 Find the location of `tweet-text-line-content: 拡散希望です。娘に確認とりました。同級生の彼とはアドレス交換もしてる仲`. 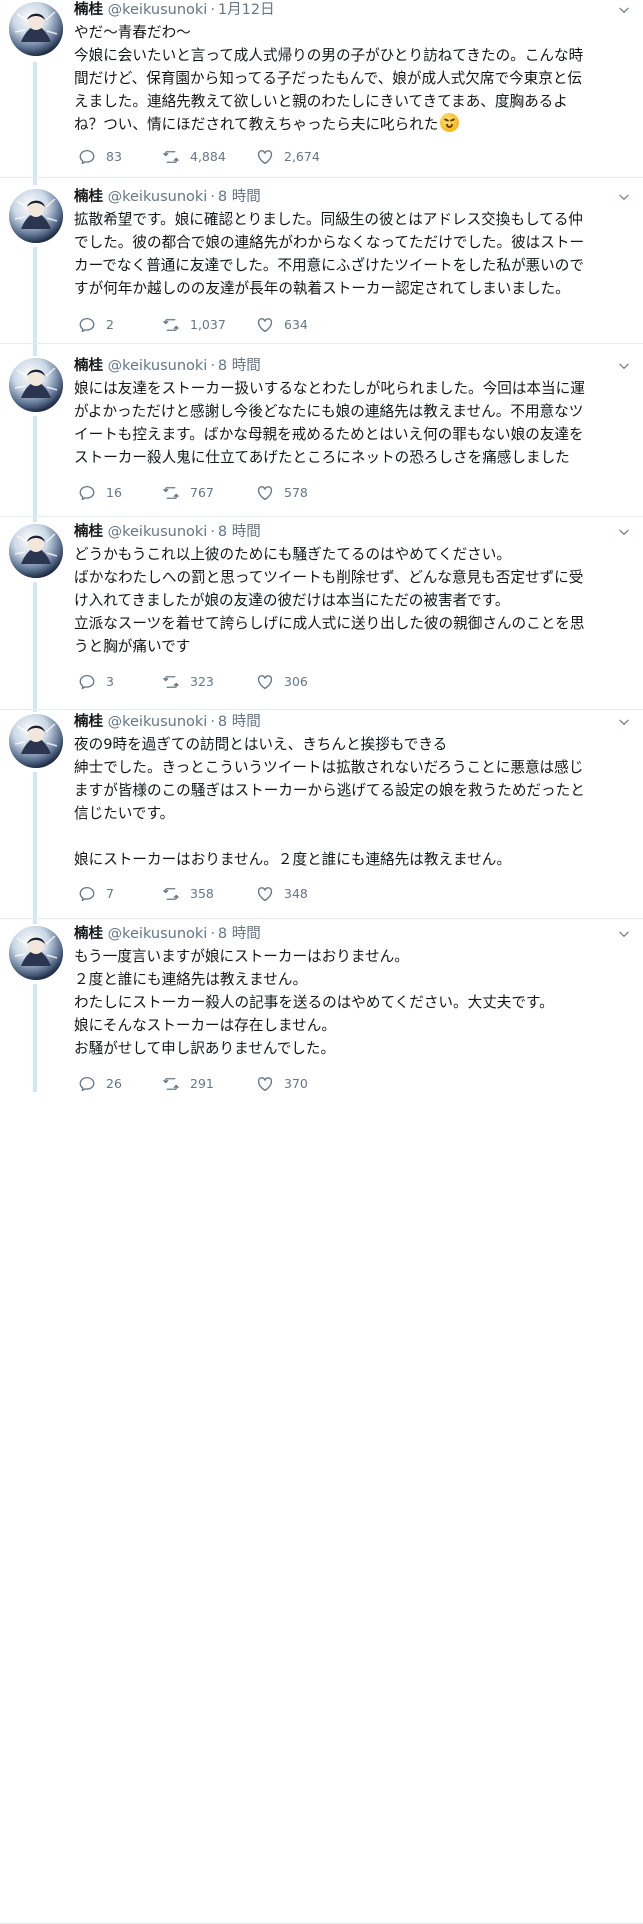

tweet-text-line-content: 拡散希望です。娘に確認とりました。同級生の彼とはアドレス交換もしてる仲 is located at coordinates (328, 219).